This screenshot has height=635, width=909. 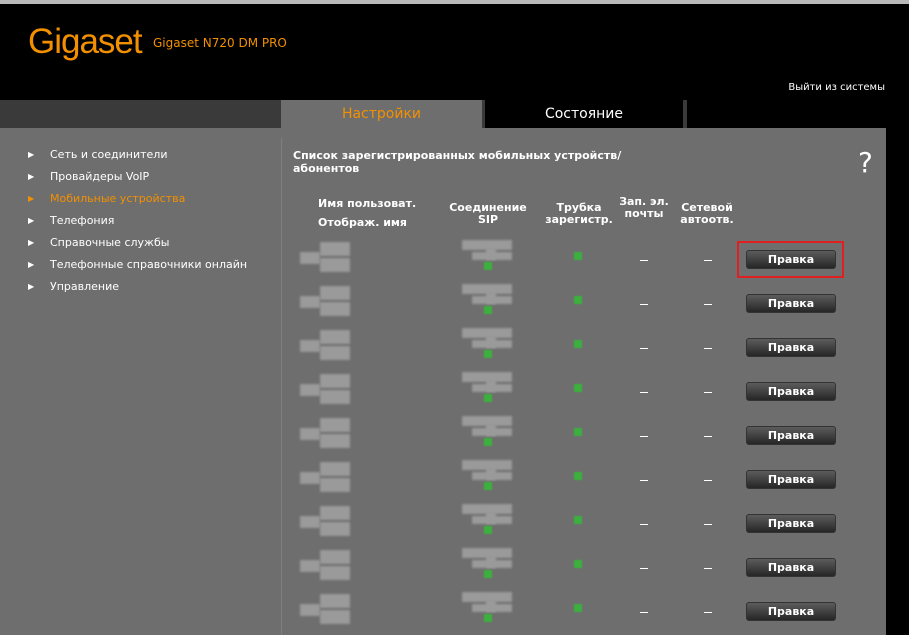 What do you see at coordinates (865, 162) in the screenshot?
I see `help-icon: ?` at bounding box center [865, 162].